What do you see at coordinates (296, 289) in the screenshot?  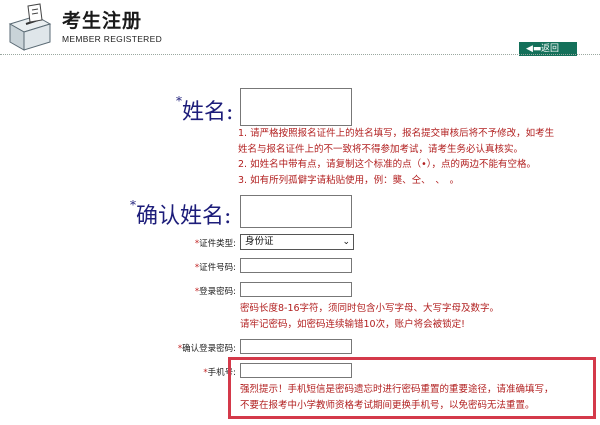 I see `password-input` at bounding box center [296, 289].